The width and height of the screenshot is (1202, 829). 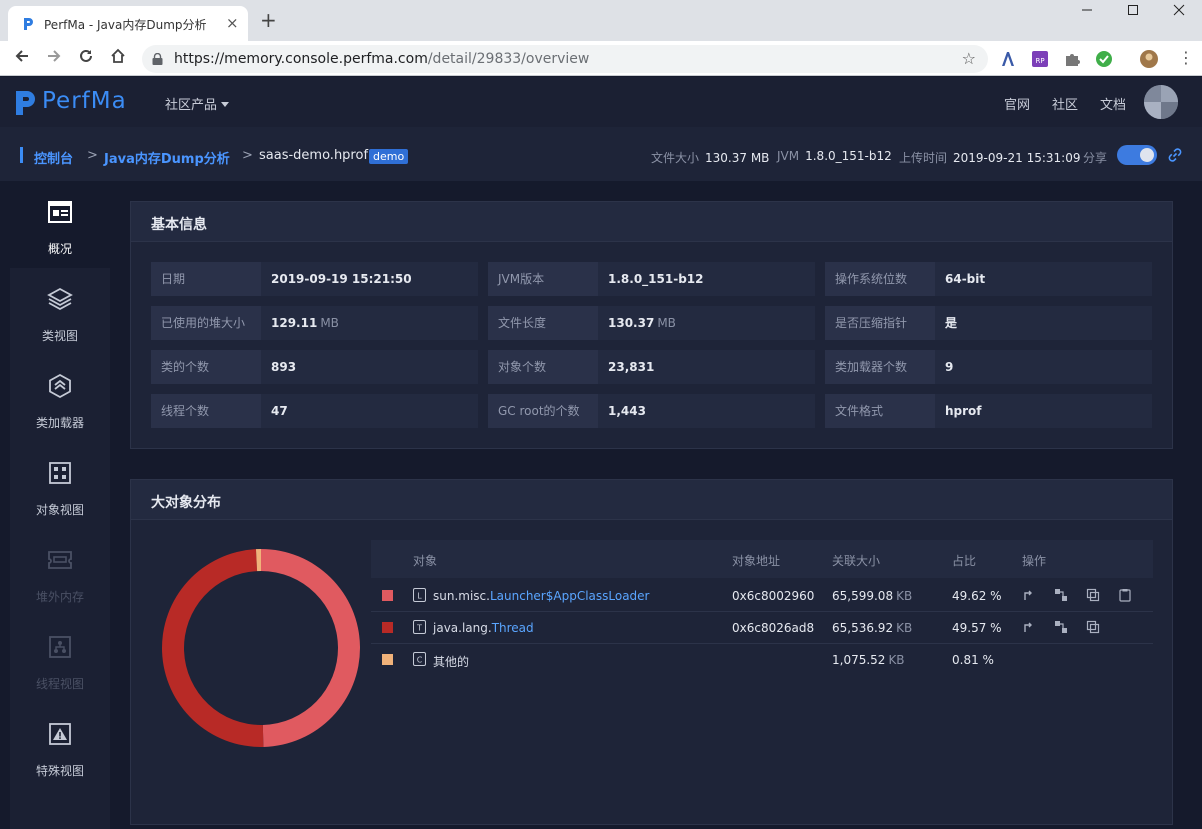 I want to click on info-value: 23,831, so click(x=706, y=367).